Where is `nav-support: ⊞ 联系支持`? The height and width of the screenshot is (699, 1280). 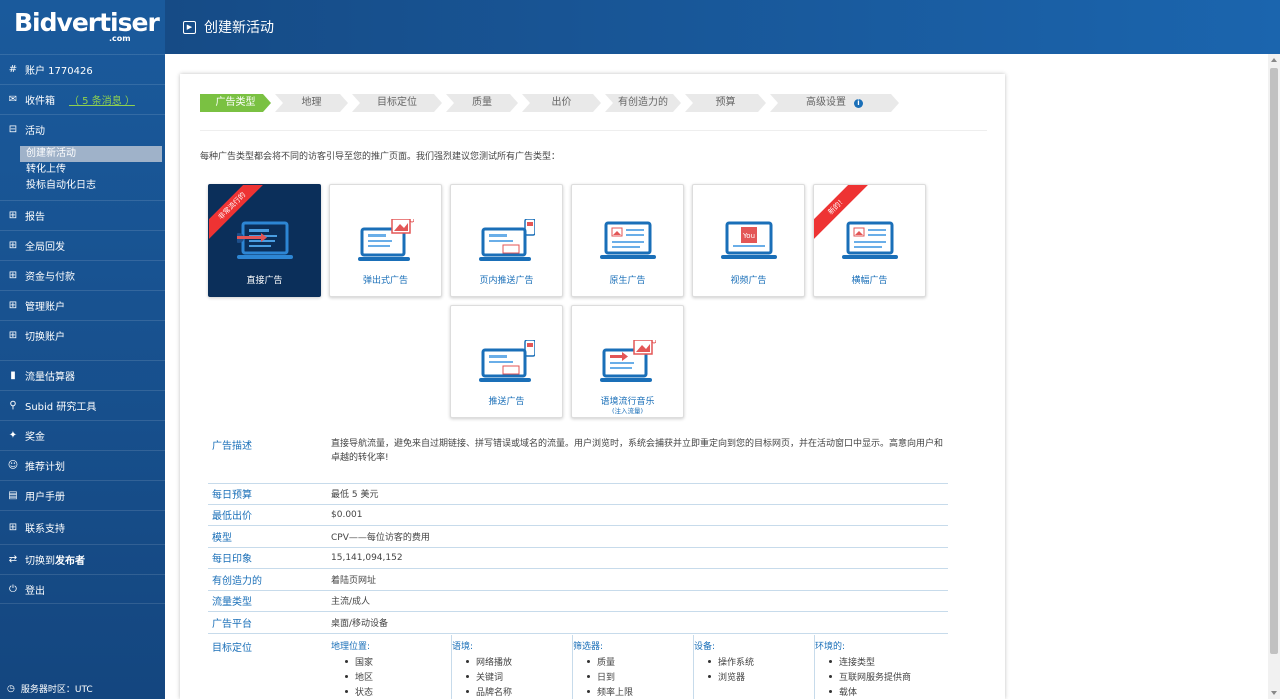 nav-support: ⊞ 联系支持 is located at coordinates (82, 527).